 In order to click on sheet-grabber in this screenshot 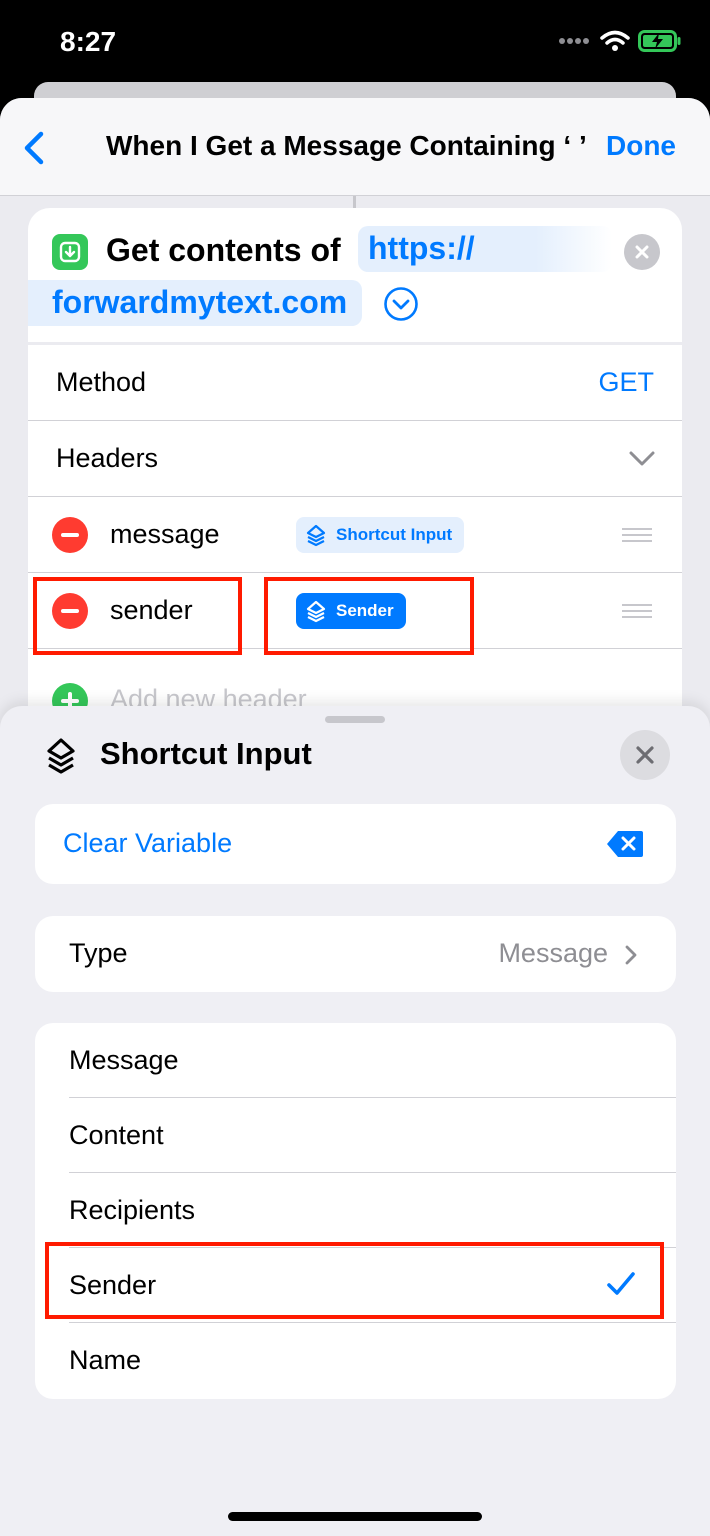, I will do `click(355, 719)`.